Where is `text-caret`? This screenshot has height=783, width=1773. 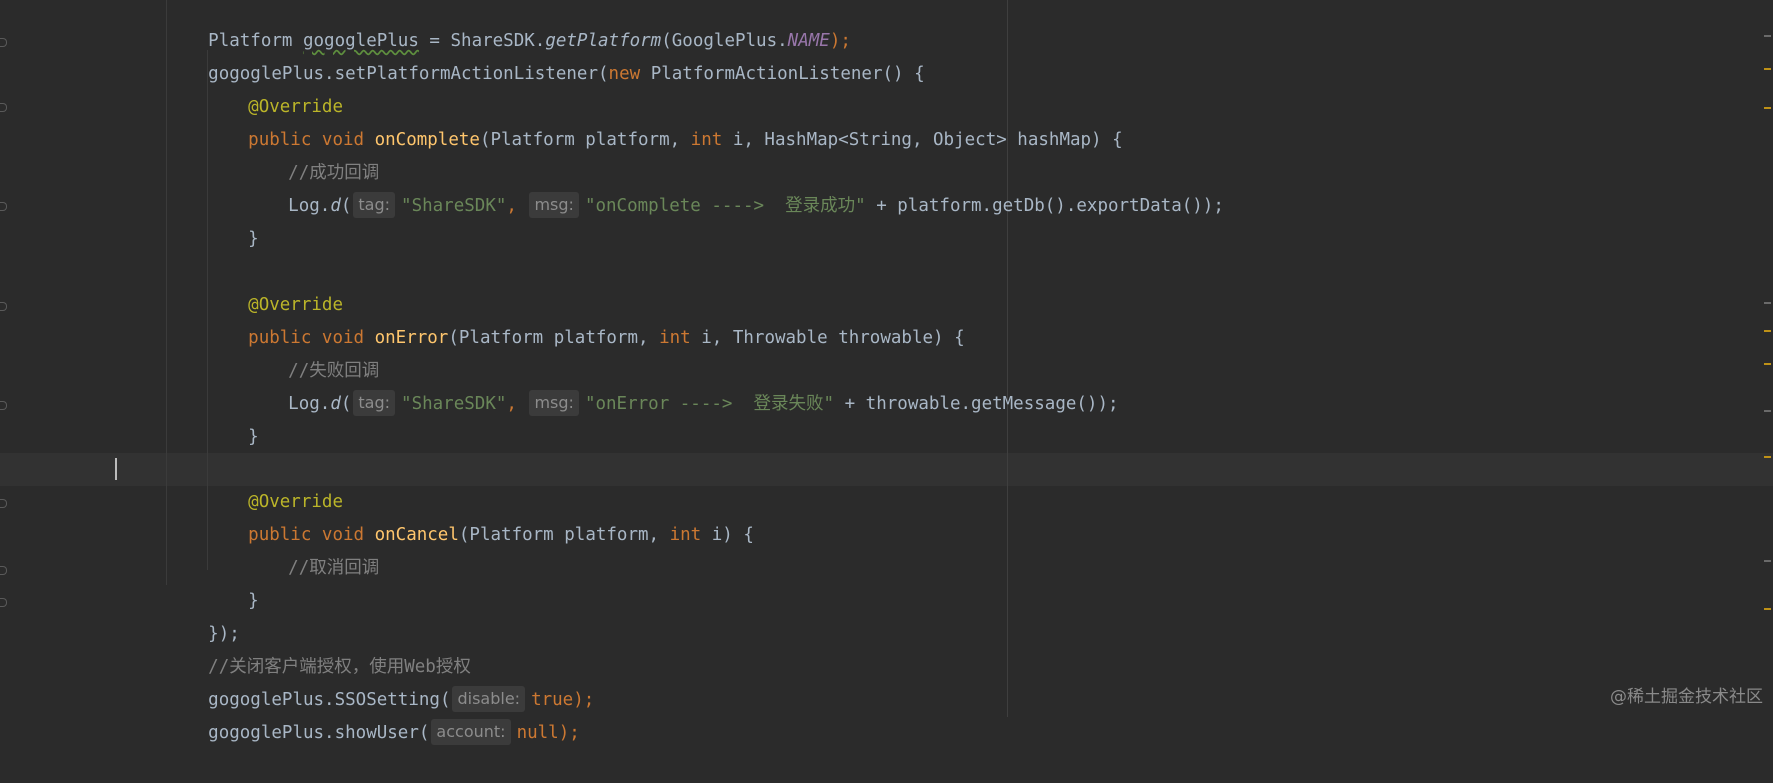
text-caret is located at coordinates (116, 469).